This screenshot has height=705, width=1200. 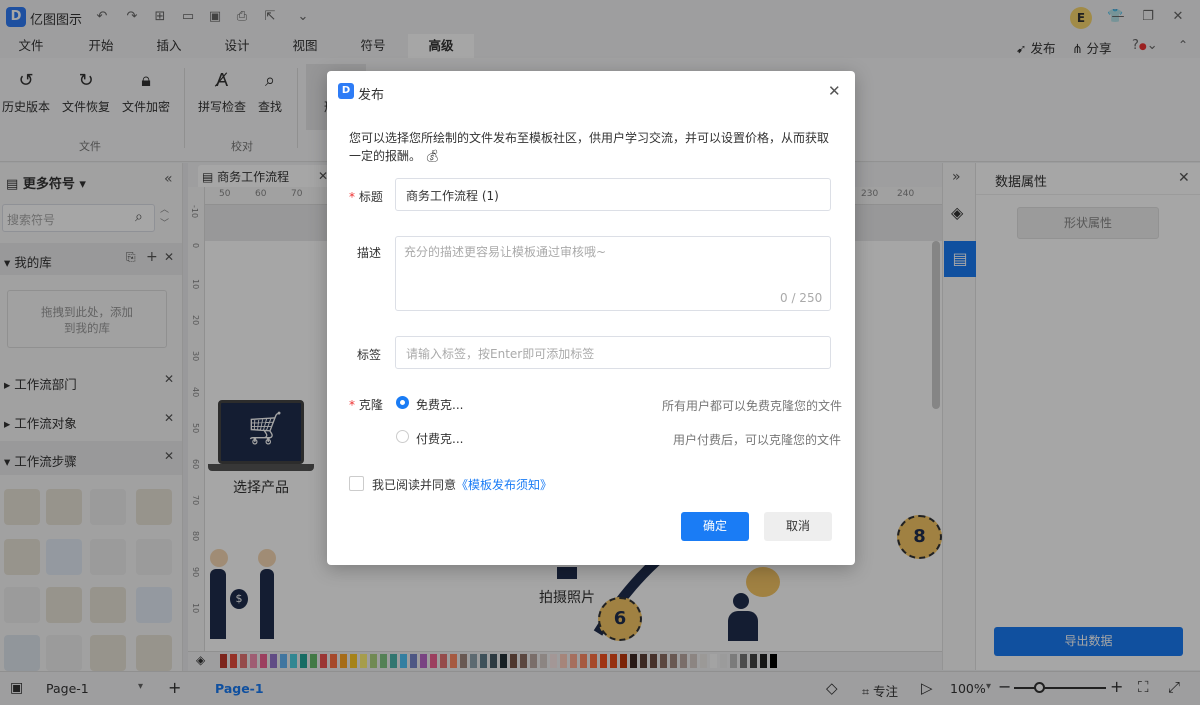 I want to click on clone-label: * 克隆, so click(x=366, y=405).